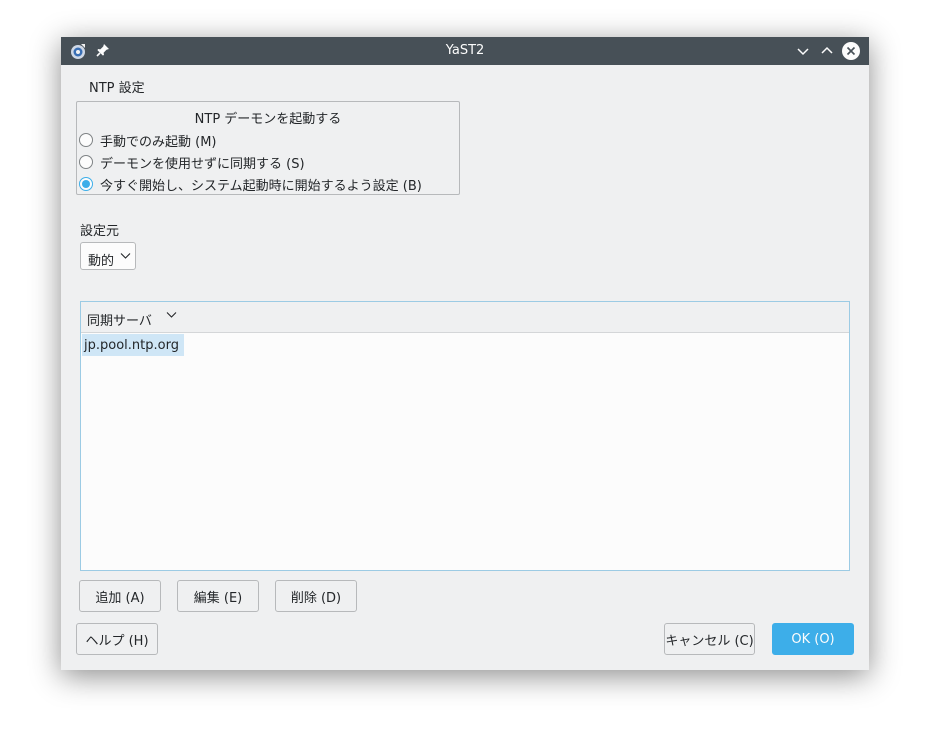 The width and height of the screenshot is (930, 731). I want to click on config-source-combobox: 動的, so click(108, 256).